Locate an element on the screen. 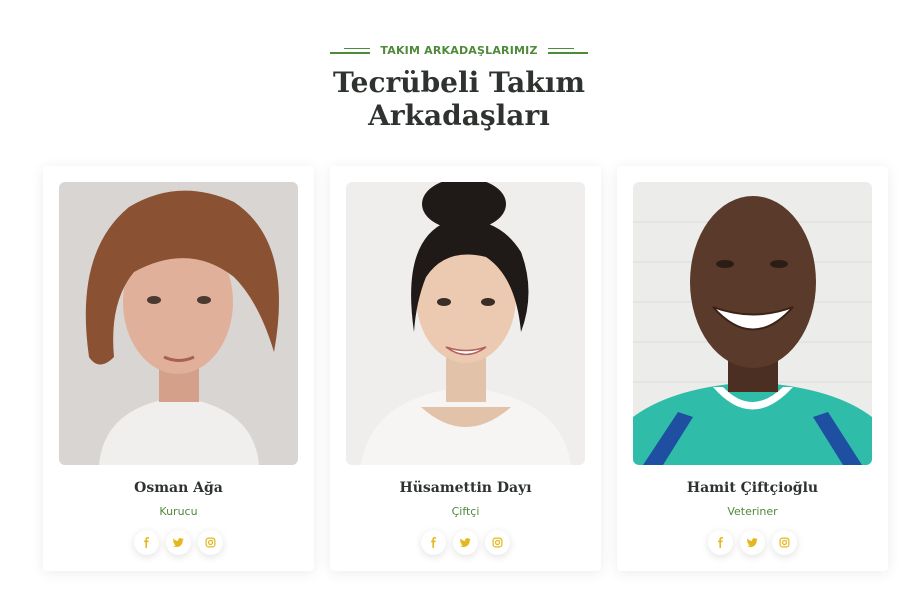 This screenshot has width=918, height=613. team-member-role: Çiftçi is located at coordinates (465, 511).